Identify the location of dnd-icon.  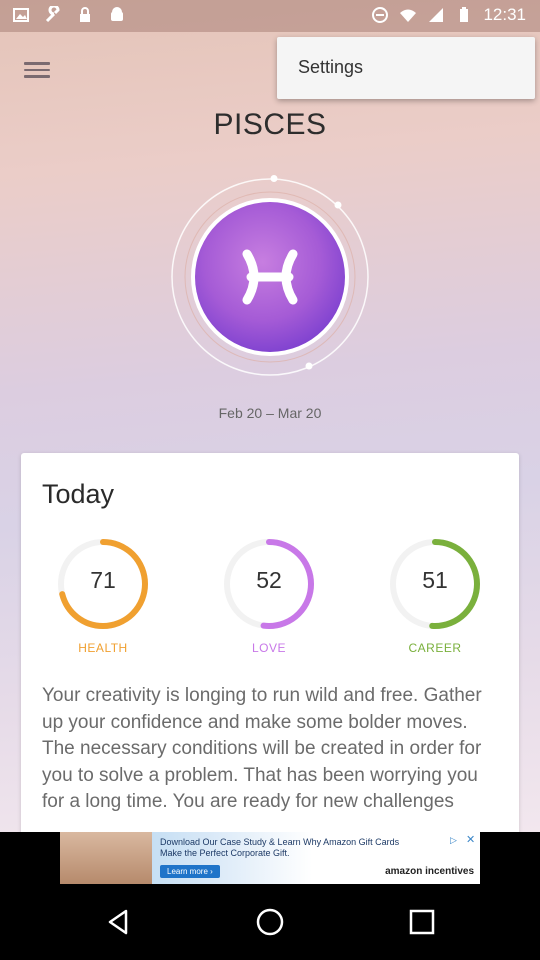
(380, 15).